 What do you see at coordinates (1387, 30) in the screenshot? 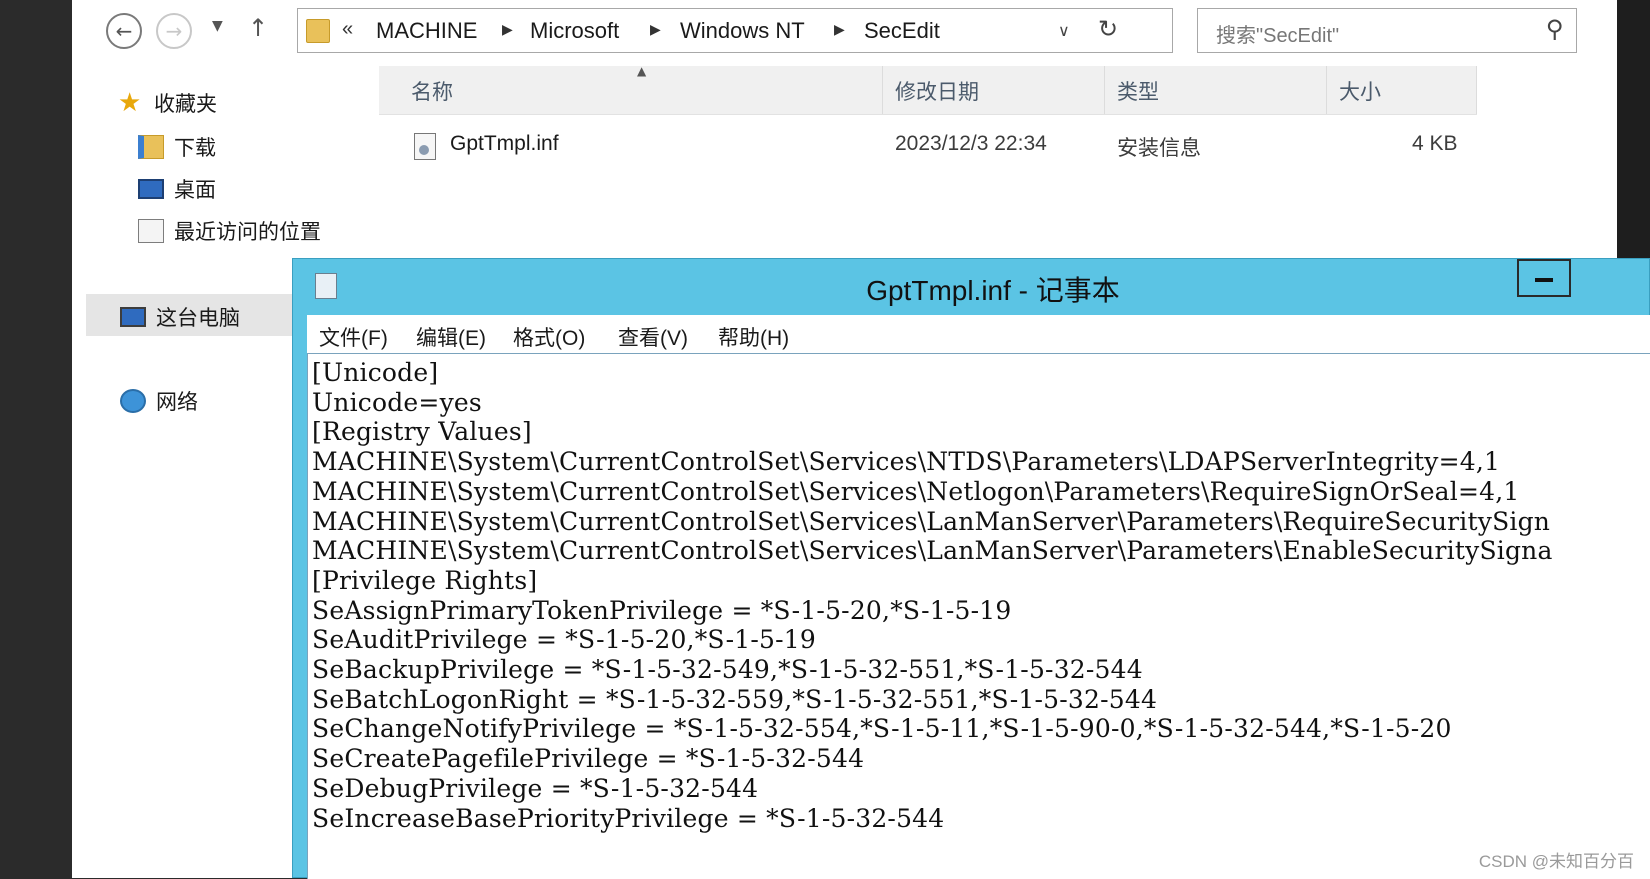
I see `search-input: 搜索"SecEdit" ⚲` at bounding box center [1387, 30].